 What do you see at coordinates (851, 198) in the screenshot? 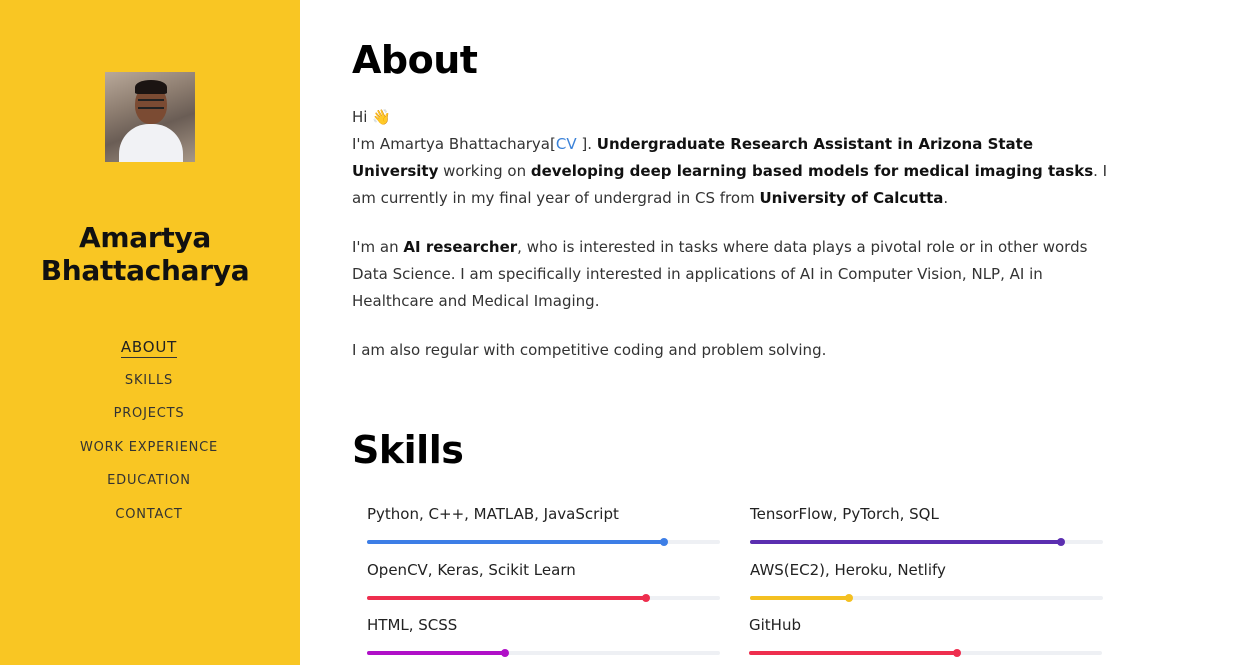
I see `university-text: University of Calcutta` at bounding box center [851, 198].